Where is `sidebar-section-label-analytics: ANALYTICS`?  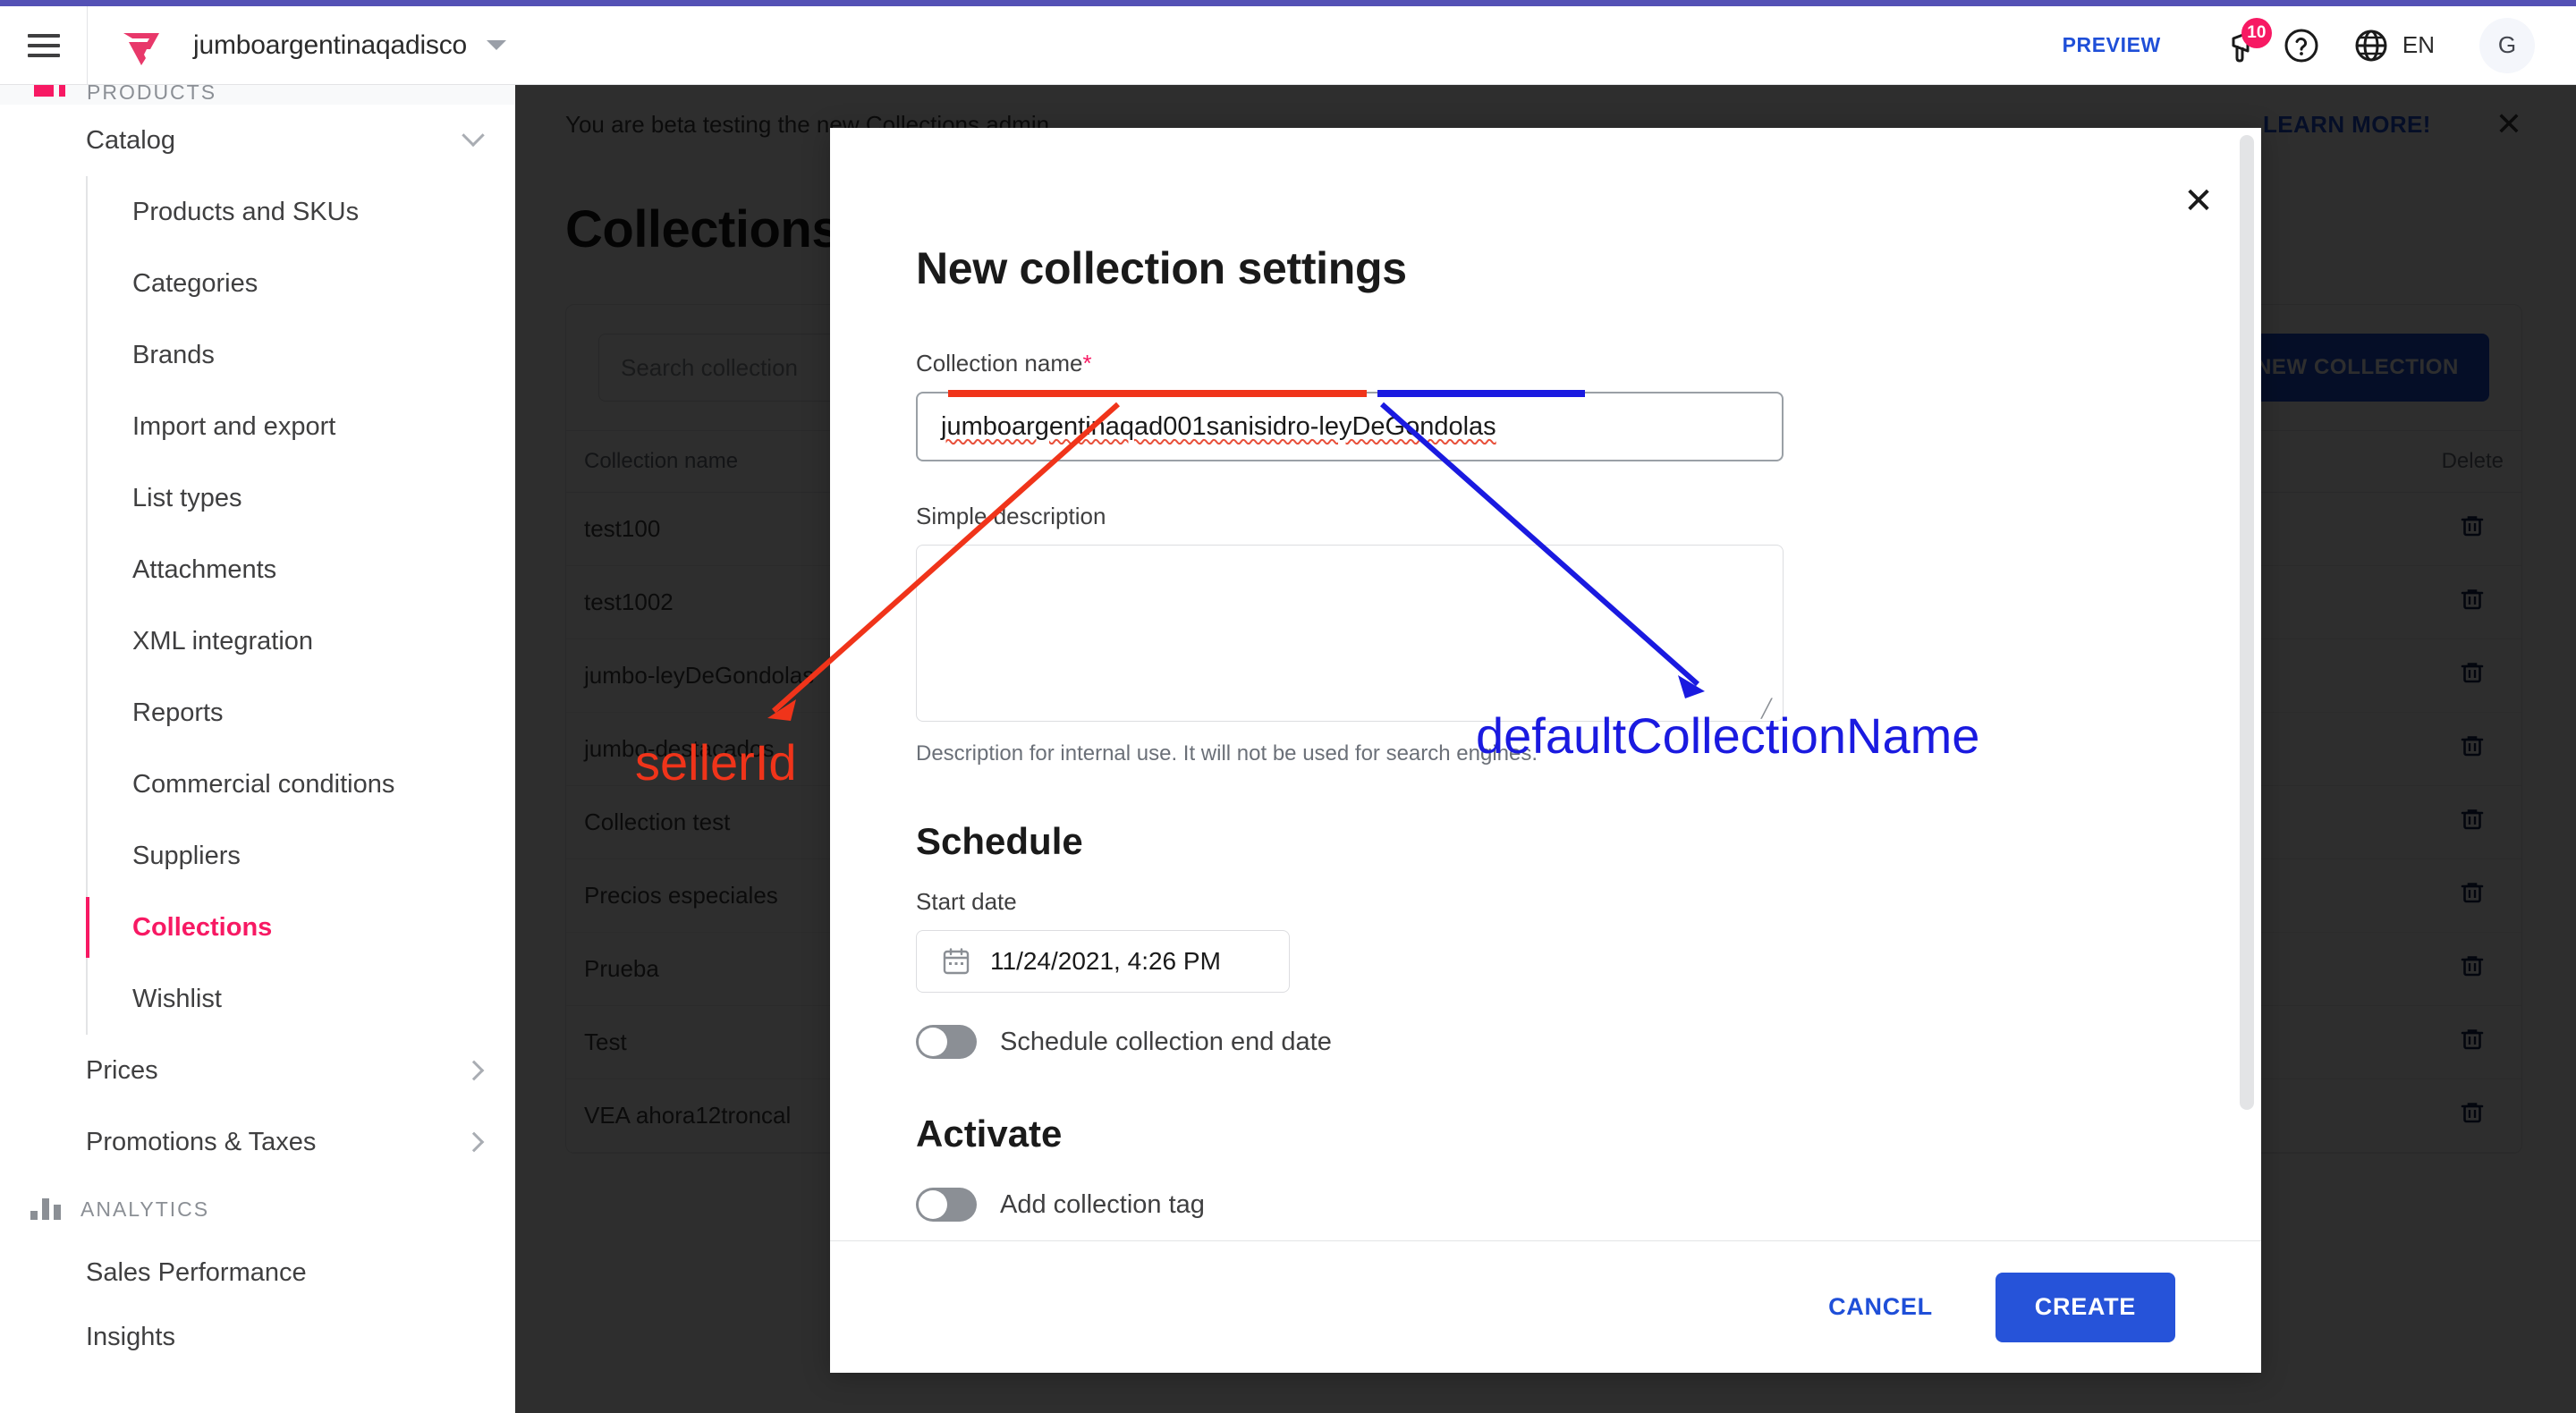
sidebar-section-label-analytics: ANALYTICS is located at coordinates (145, 1209).